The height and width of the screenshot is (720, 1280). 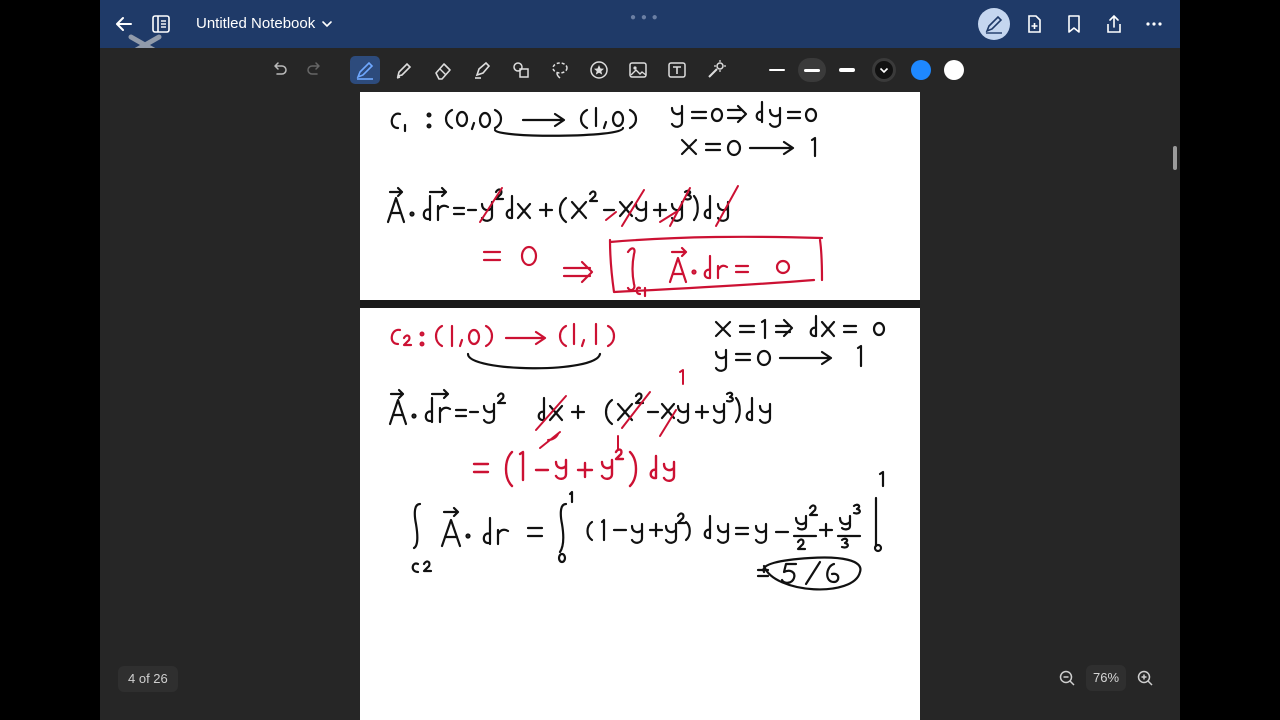 I want to click on notebook-page-previous, so click(x=640, y=196).